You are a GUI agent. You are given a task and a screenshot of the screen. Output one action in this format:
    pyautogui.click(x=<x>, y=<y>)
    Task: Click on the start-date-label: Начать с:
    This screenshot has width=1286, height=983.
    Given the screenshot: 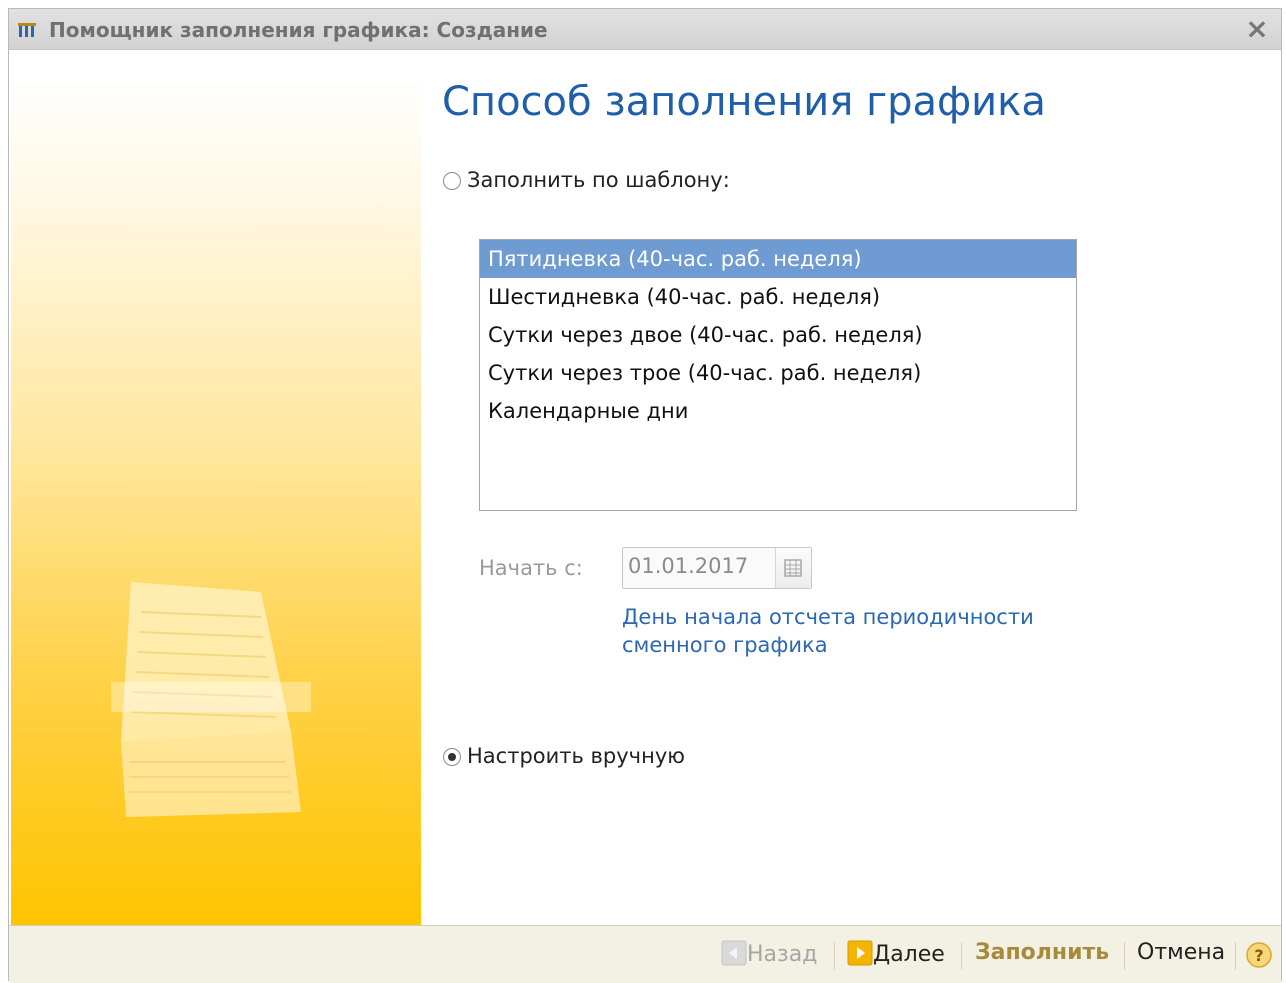 What is the action you would take?
    pyautogui.click(x=531, y=568)
    